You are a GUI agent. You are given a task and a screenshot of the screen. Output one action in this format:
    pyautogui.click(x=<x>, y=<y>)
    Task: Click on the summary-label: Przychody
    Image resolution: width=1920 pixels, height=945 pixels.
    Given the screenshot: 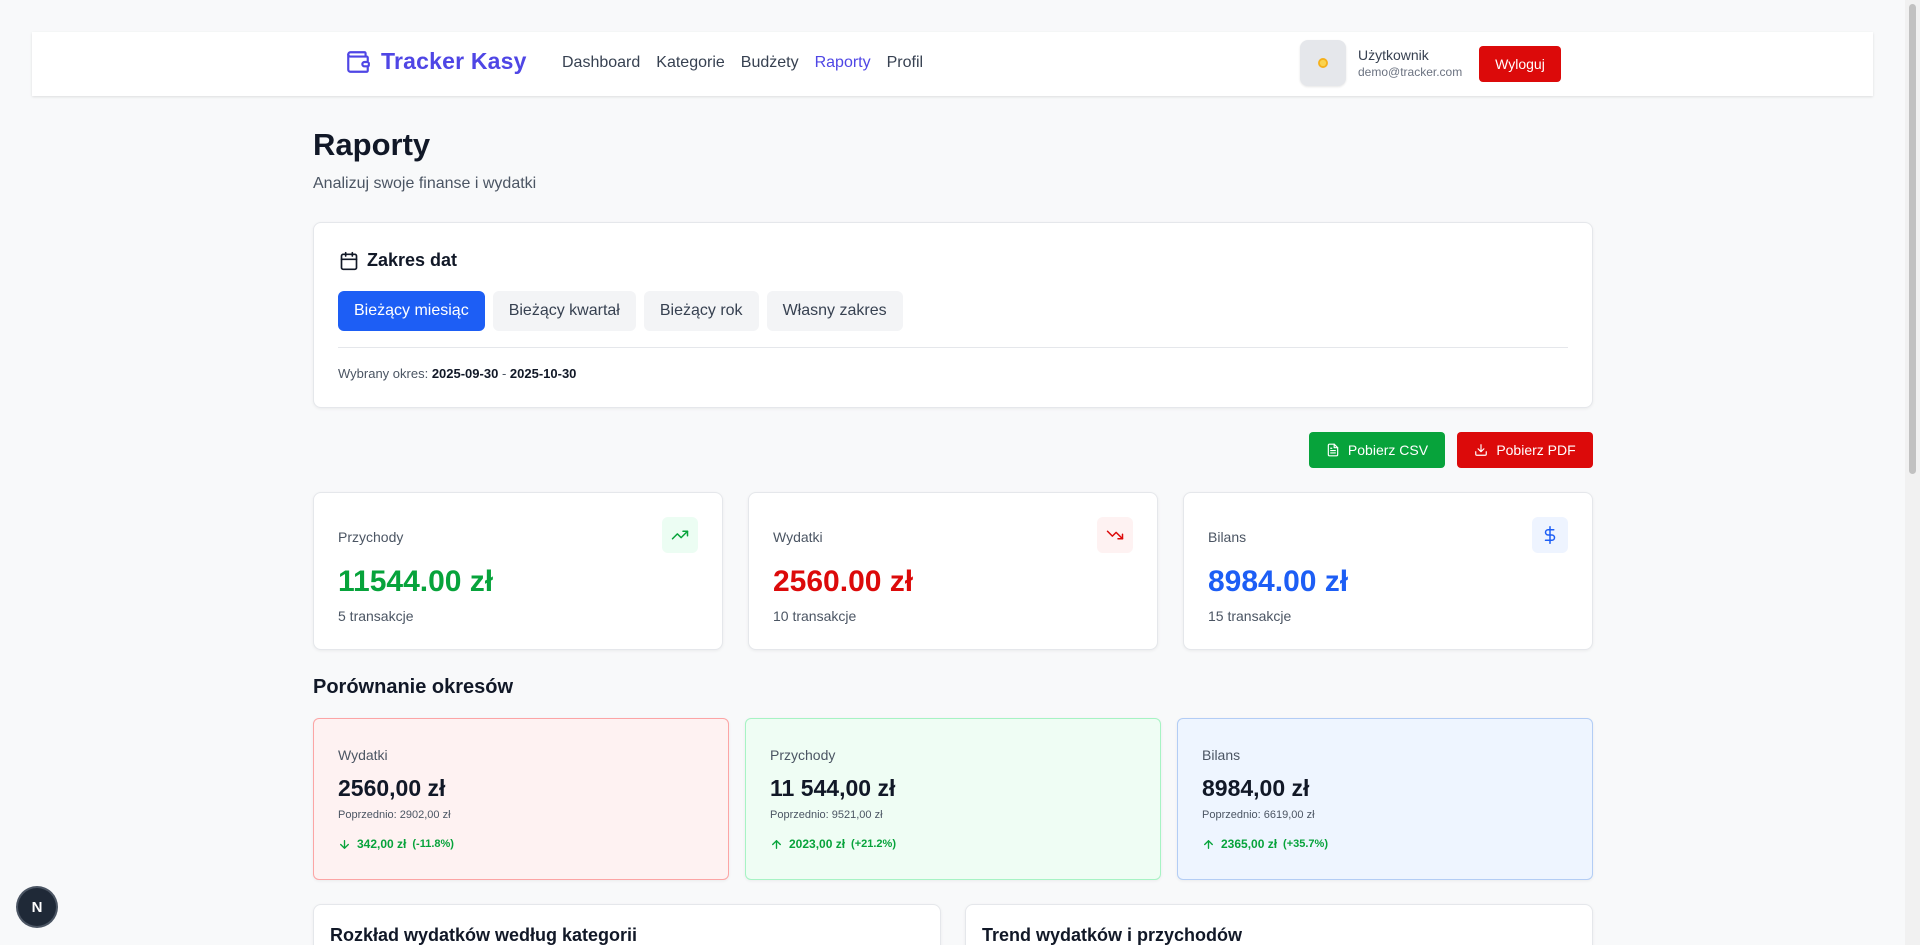 What is the action you would take?
    pyautogui.click(x=371, y=537)
    